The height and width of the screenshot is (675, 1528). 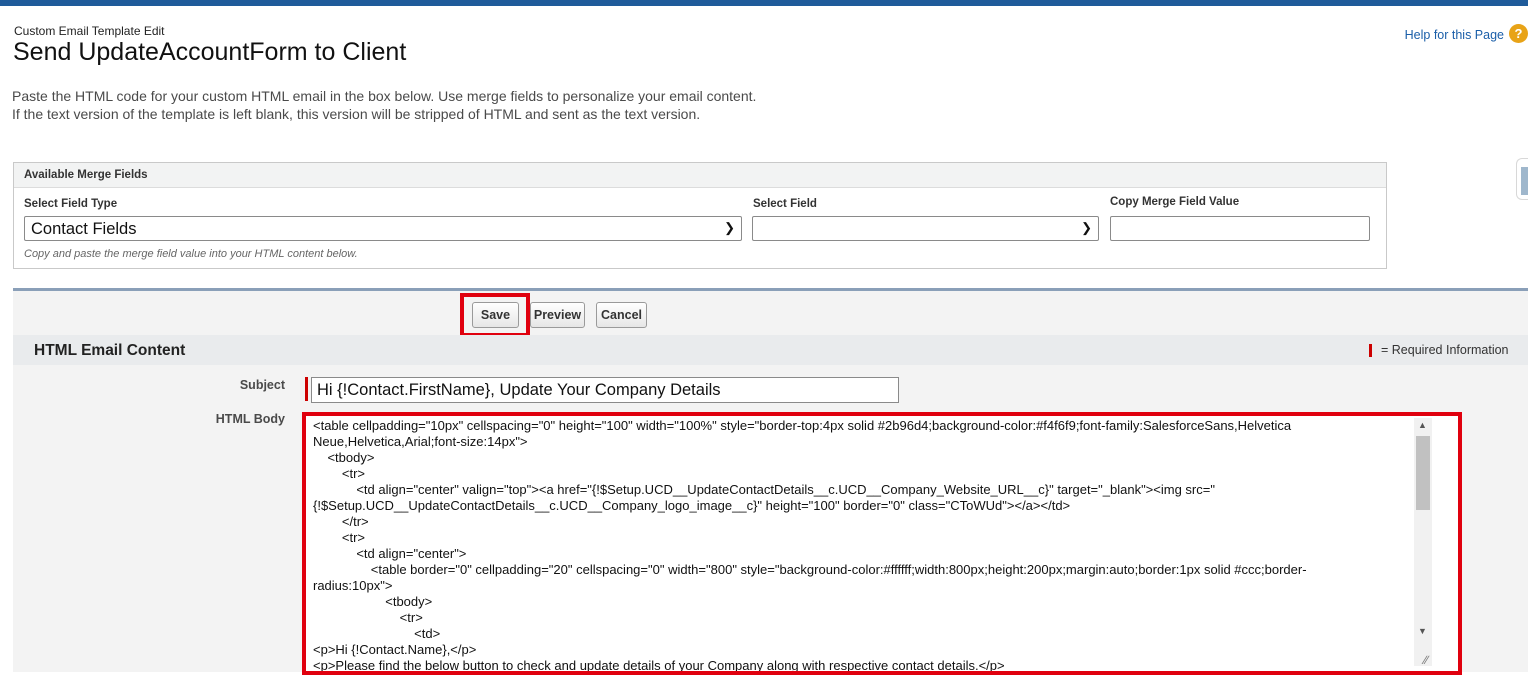 I want to click on scroll-thumb, so click(x=1423, y=473).